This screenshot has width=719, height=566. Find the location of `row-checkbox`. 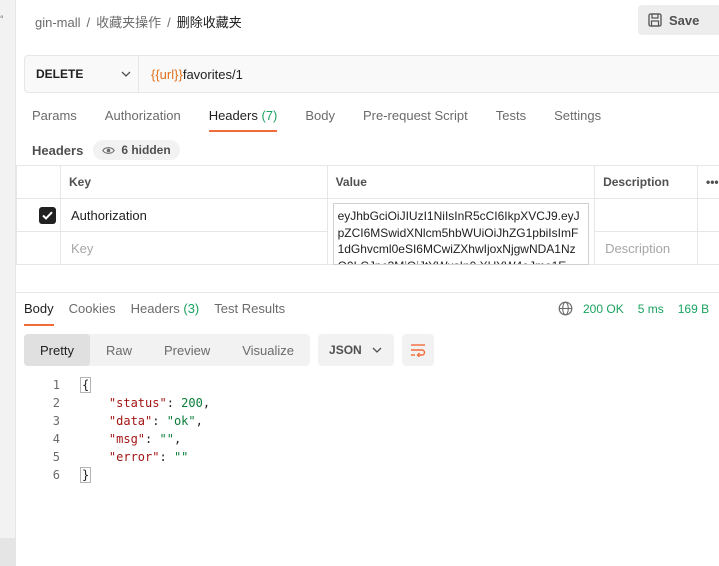

row-checkbox is located at coordinates (47, 215).